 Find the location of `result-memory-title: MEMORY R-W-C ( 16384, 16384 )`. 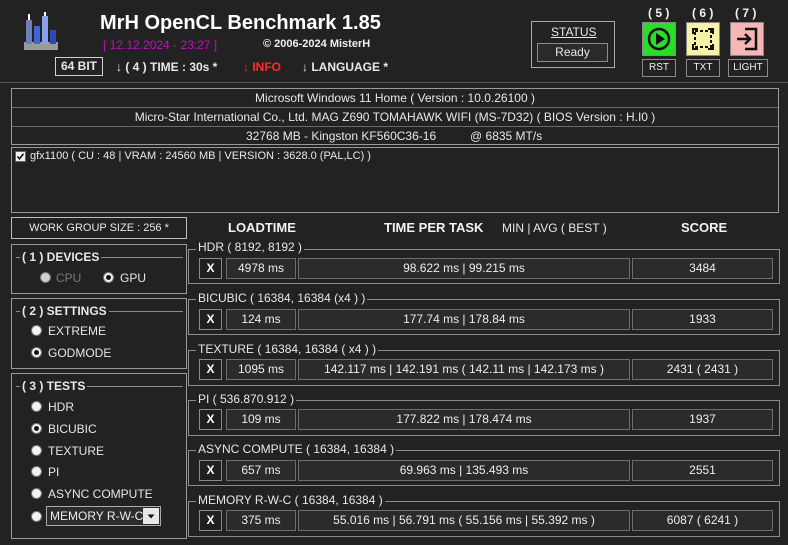

result-memory-title: MEMORY R-W-C ( 16384, 16384 ) is located at coordinates (290, 500).